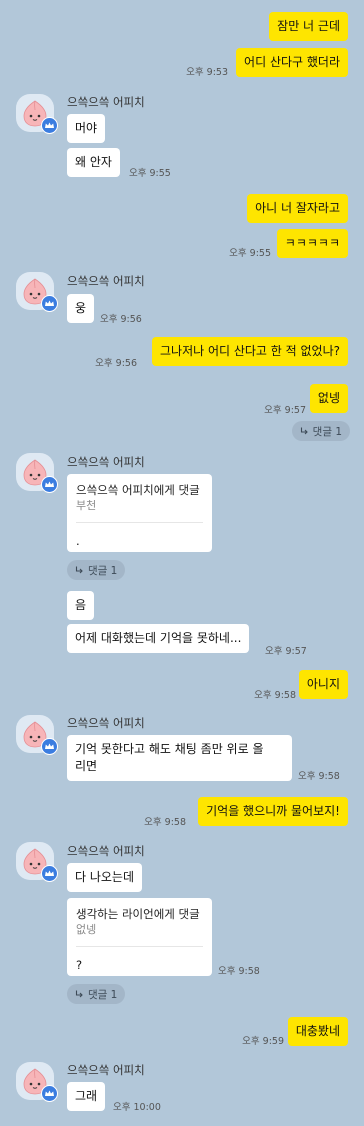 The height and width of the screenshot is (1126, 364). I want to click on message-text: 그래, so click(86, 1096).